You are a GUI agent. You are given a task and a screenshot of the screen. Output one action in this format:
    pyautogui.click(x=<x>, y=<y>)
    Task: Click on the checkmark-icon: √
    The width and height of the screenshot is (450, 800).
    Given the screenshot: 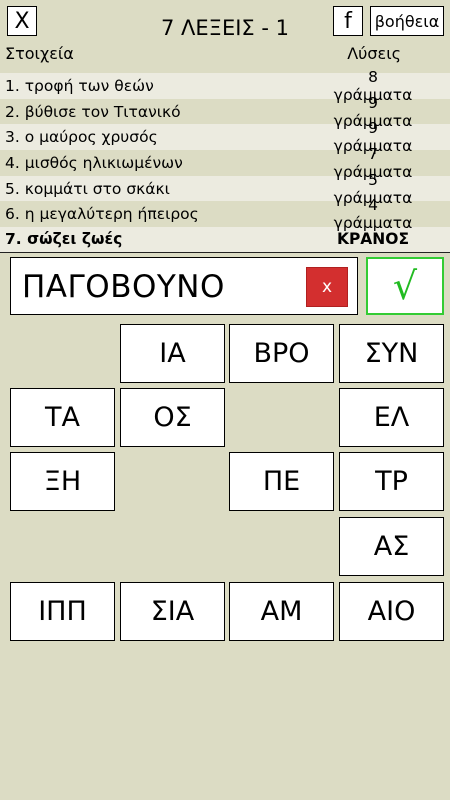 What is the action you would take?
    pyautogui.click(x=405, y=286)
    